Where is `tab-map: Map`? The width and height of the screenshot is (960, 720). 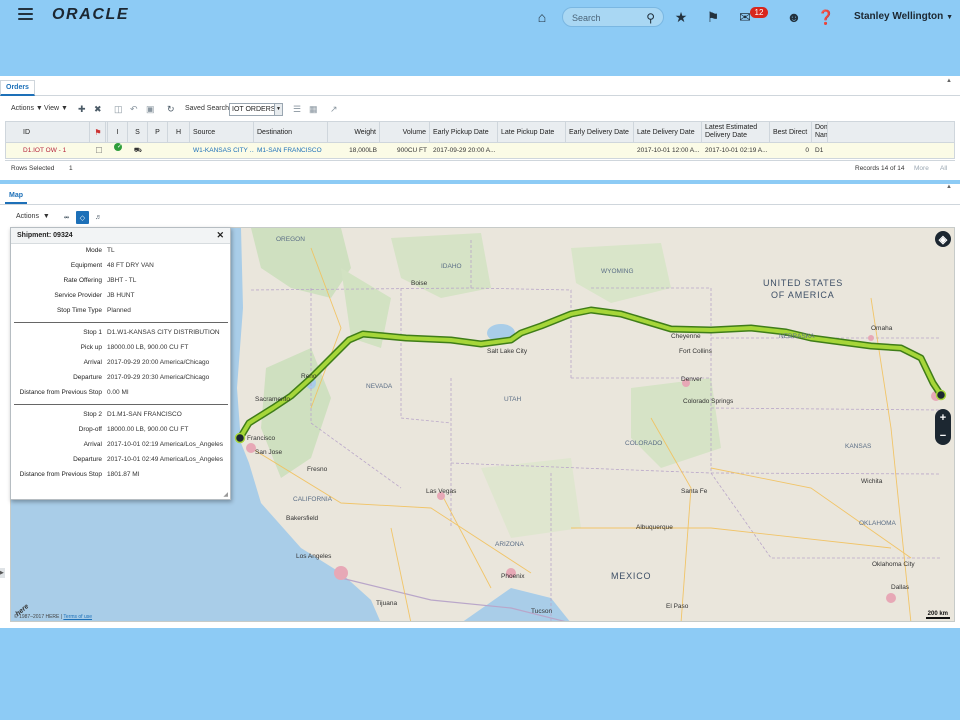 tab-map: Map is located at coordinates (16, 197).